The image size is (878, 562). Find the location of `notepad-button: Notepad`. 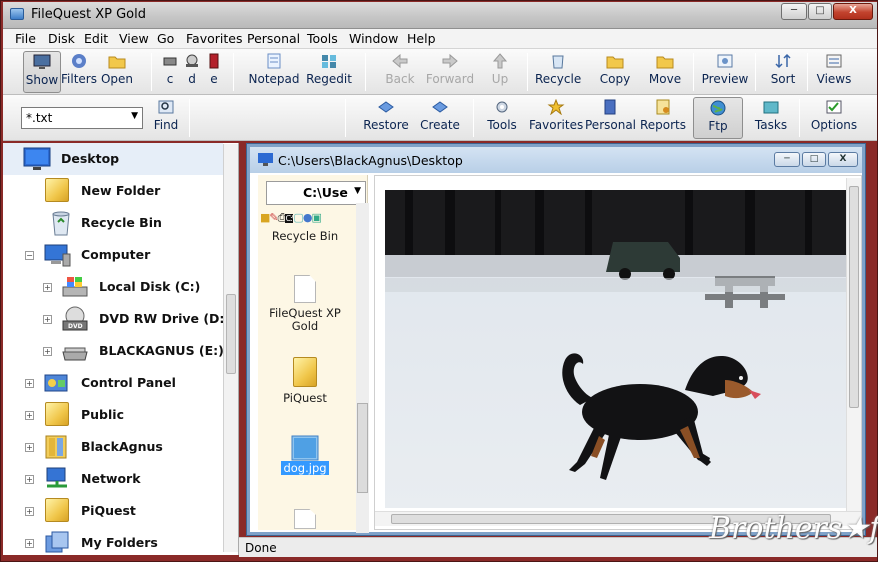

notepad-button: Notepad is located at coordinates (274, 72).